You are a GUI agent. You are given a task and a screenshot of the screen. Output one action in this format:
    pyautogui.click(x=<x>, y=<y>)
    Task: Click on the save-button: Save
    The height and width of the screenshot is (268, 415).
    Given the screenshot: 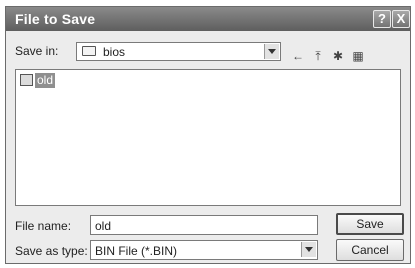 What is the action you would take?
    pyautogui.click(x=370, y=224)
    